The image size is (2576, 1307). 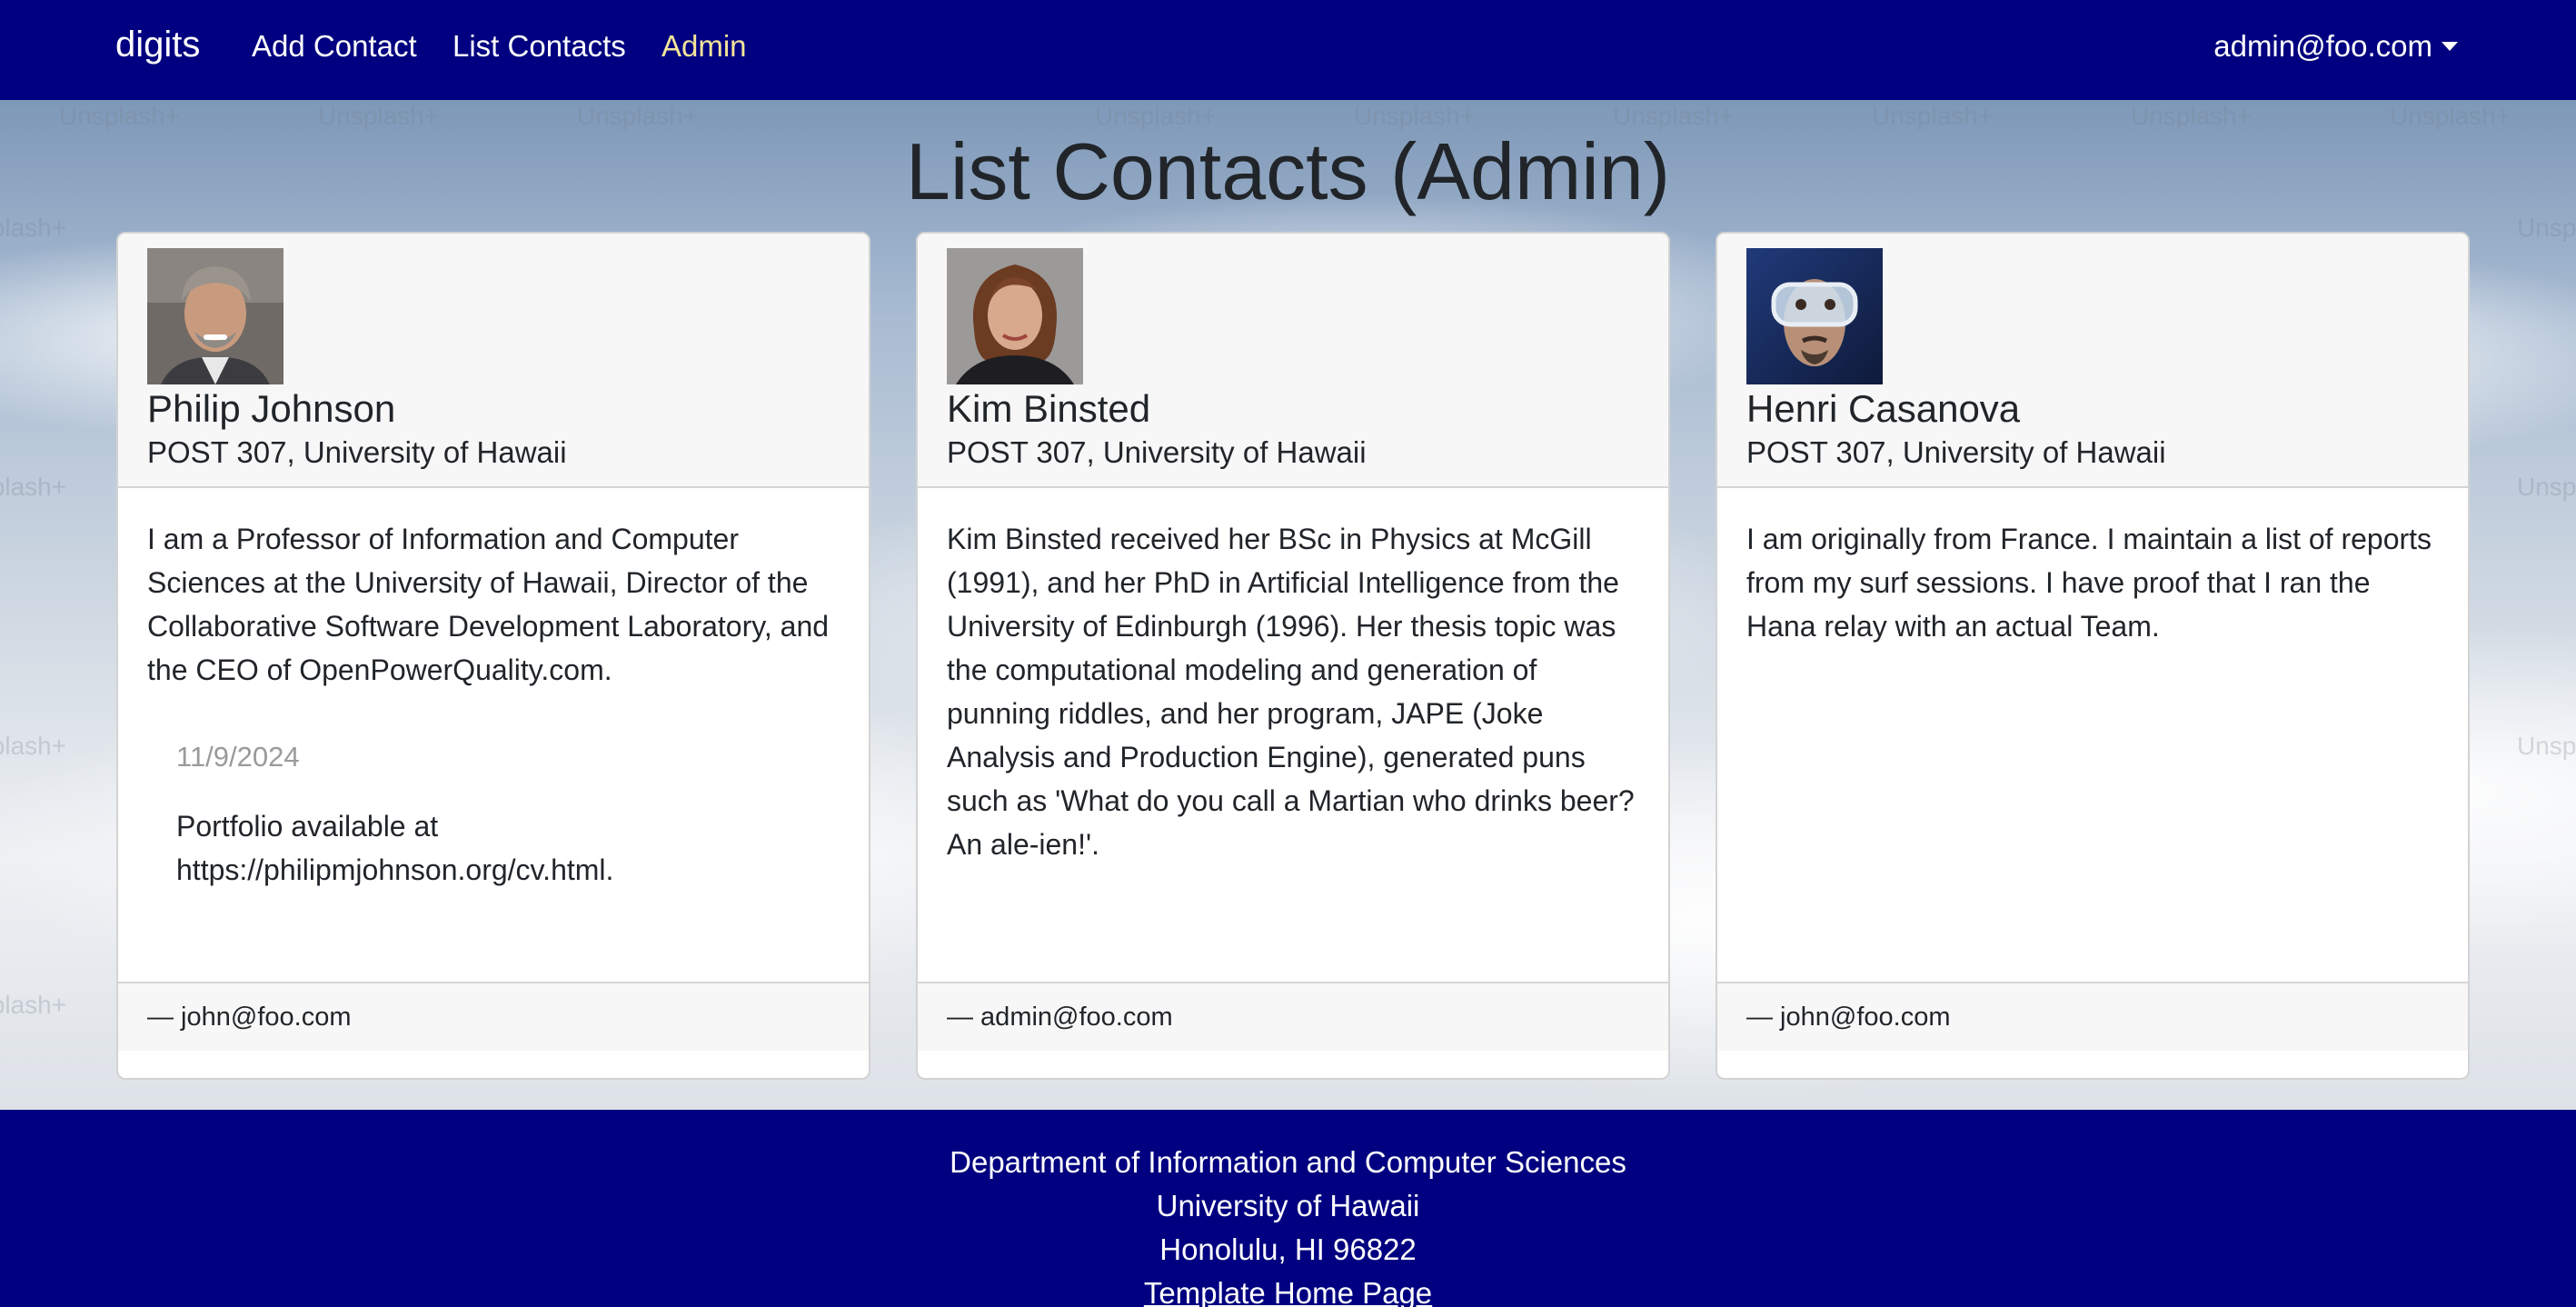 I want to click on card-footer-owner: — admin@foo.com, so click(x=1293, y=1017).